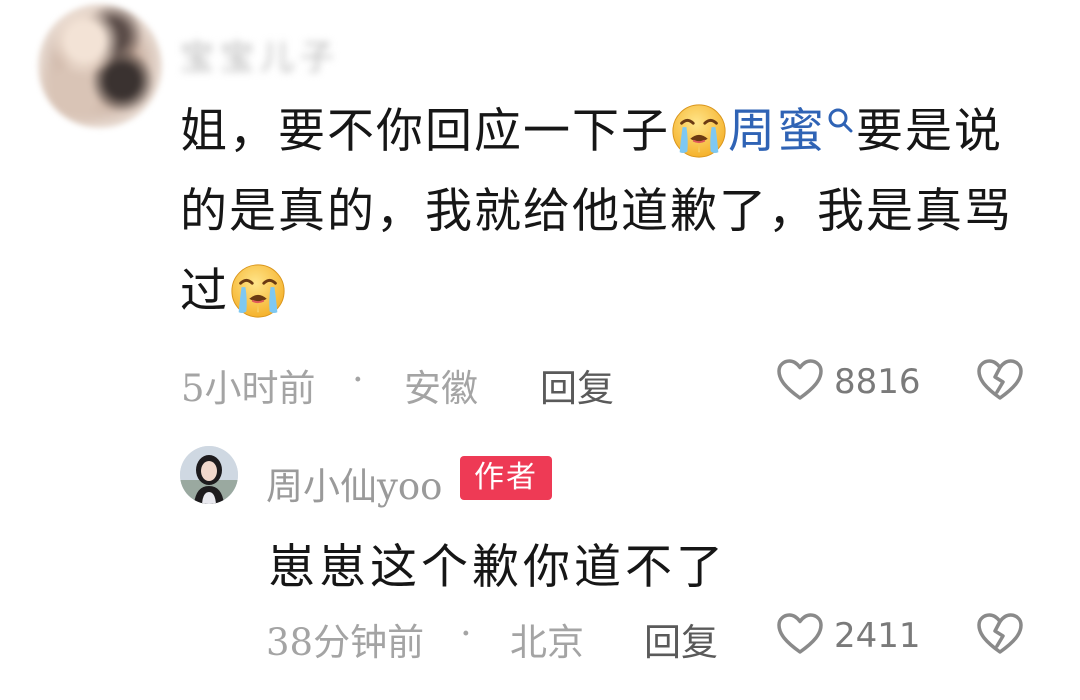 The height and width of the screenshot is (700, 1080). Describe the element at coordinates (345, 642) in the screenshot. I see `reply-timestamp: 38分钟前` at that location.